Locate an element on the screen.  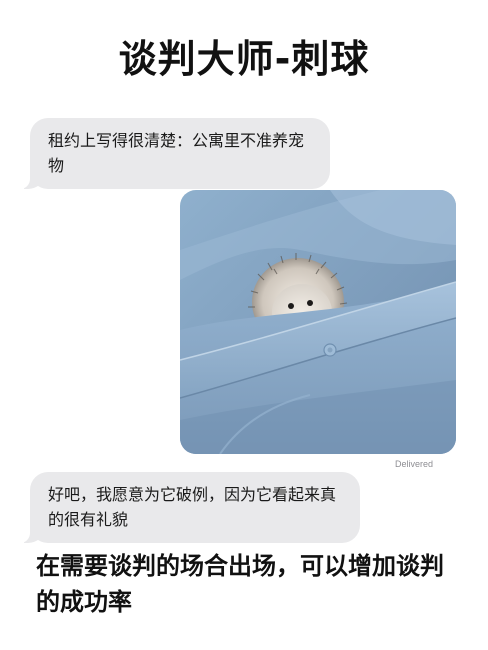
message-bubble-received-1: 租约上写得很清楚：公寓里不准养宠物 is located at coordinates (175, 153).